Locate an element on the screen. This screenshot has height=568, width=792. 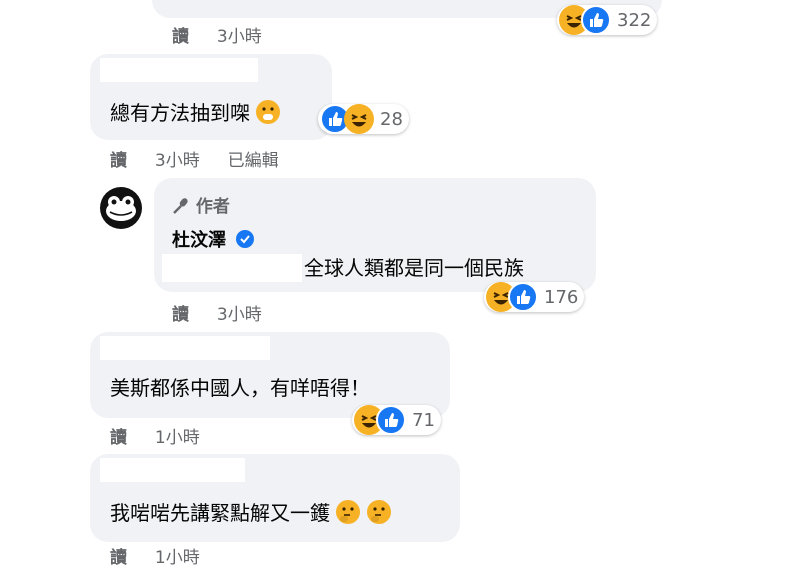
haha-emoji-icon is located at coordinates (359, 119).